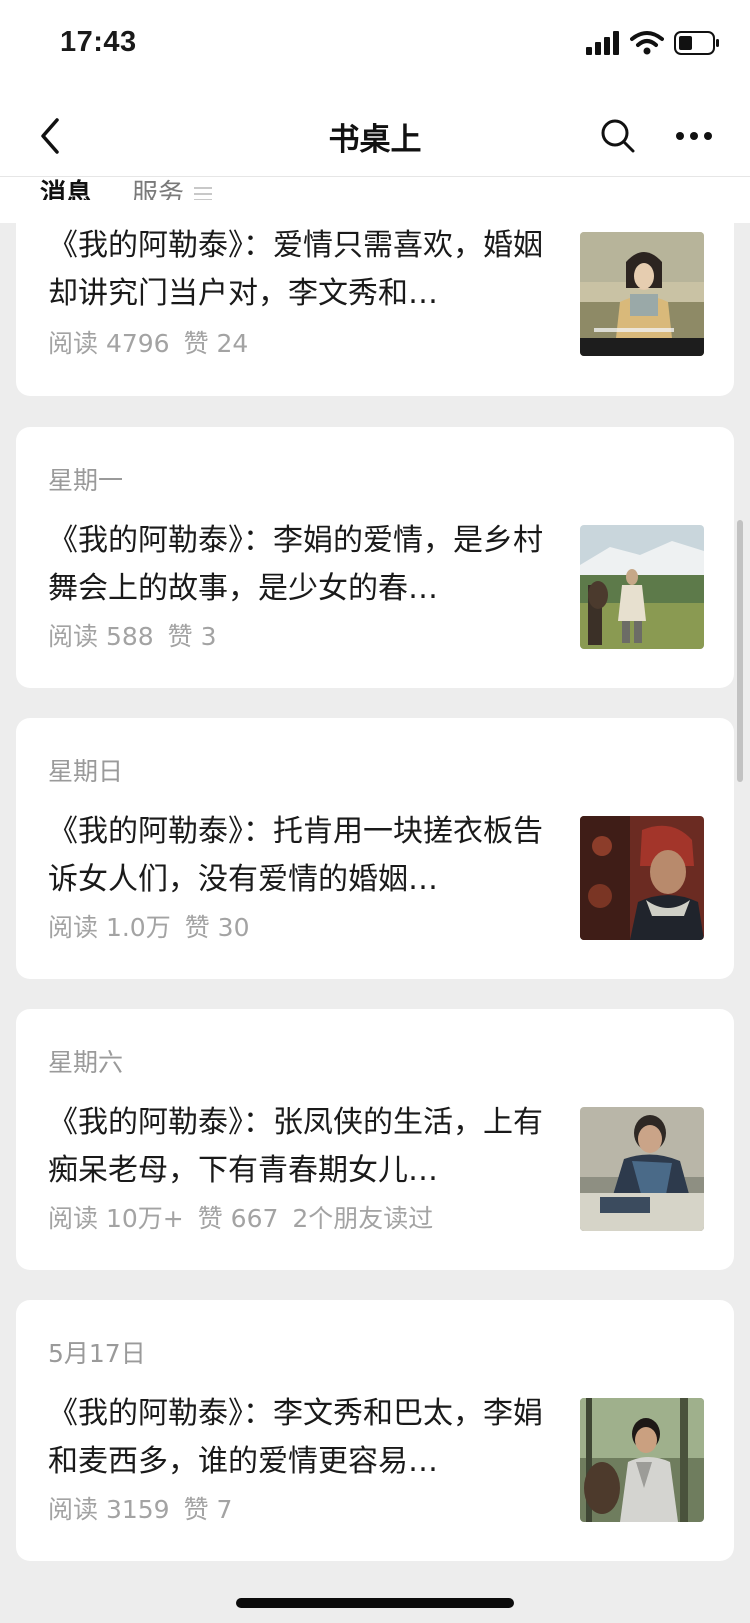 The height and width of the screenshot is (1623, 750). What do you see at coordinates (109, 1509) in the screenshot?
I see `read-count: 阅读 3159` at bounding box center [109, 1509].